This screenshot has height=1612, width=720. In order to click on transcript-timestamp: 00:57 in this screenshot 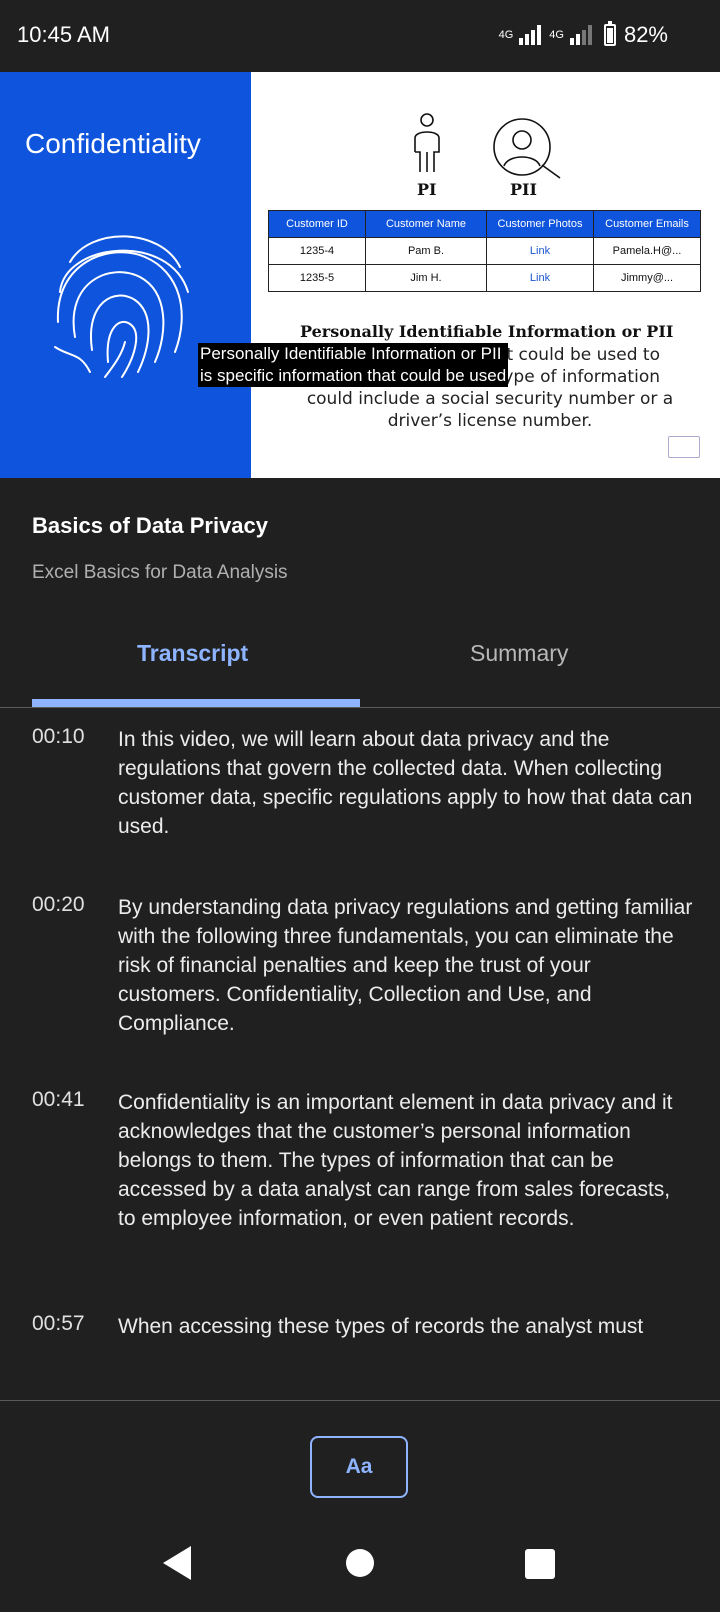, I will do `click(58, 1324)`.